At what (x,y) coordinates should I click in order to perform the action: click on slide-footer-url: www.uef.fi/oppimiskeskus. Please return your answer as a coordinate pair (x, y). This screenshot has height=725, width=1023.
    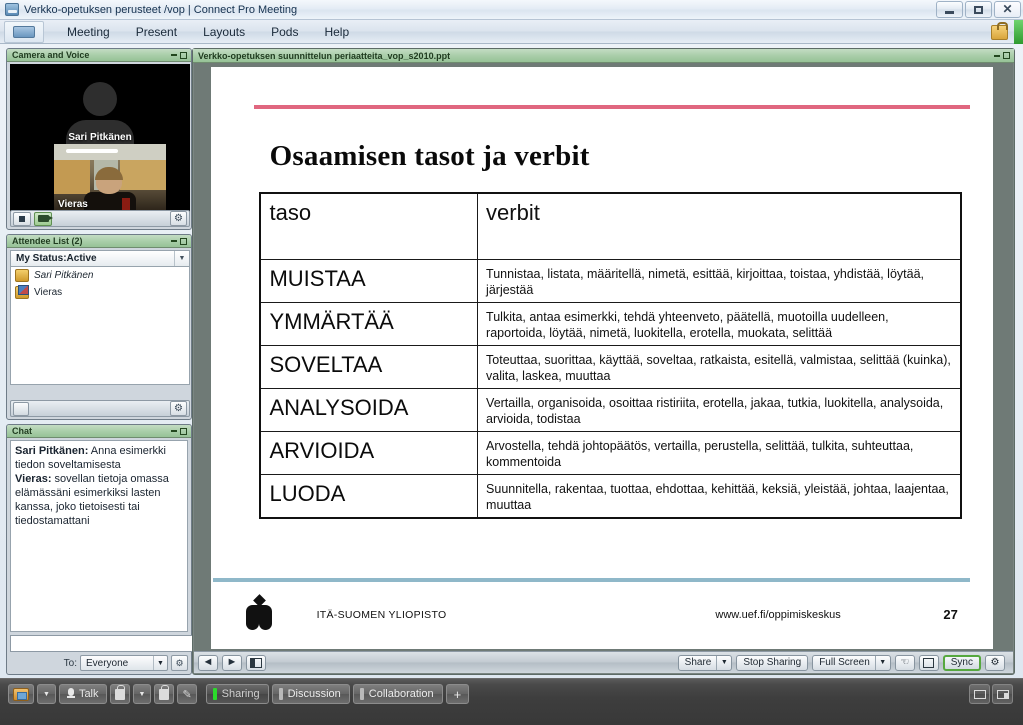
    Looking at the image, I should click on (778, 614).